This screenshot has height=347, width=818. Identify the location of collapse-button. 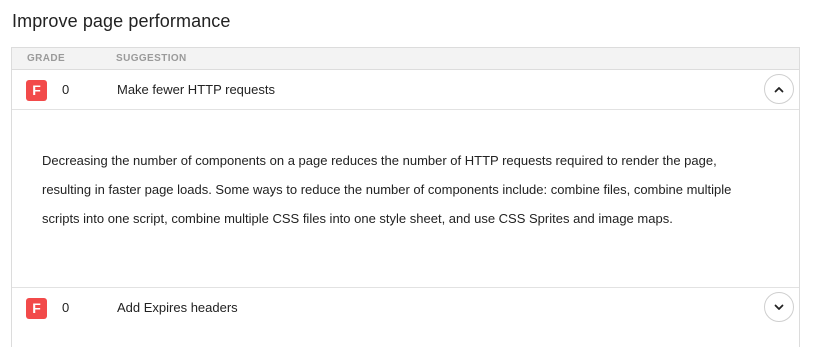
(779, 89).